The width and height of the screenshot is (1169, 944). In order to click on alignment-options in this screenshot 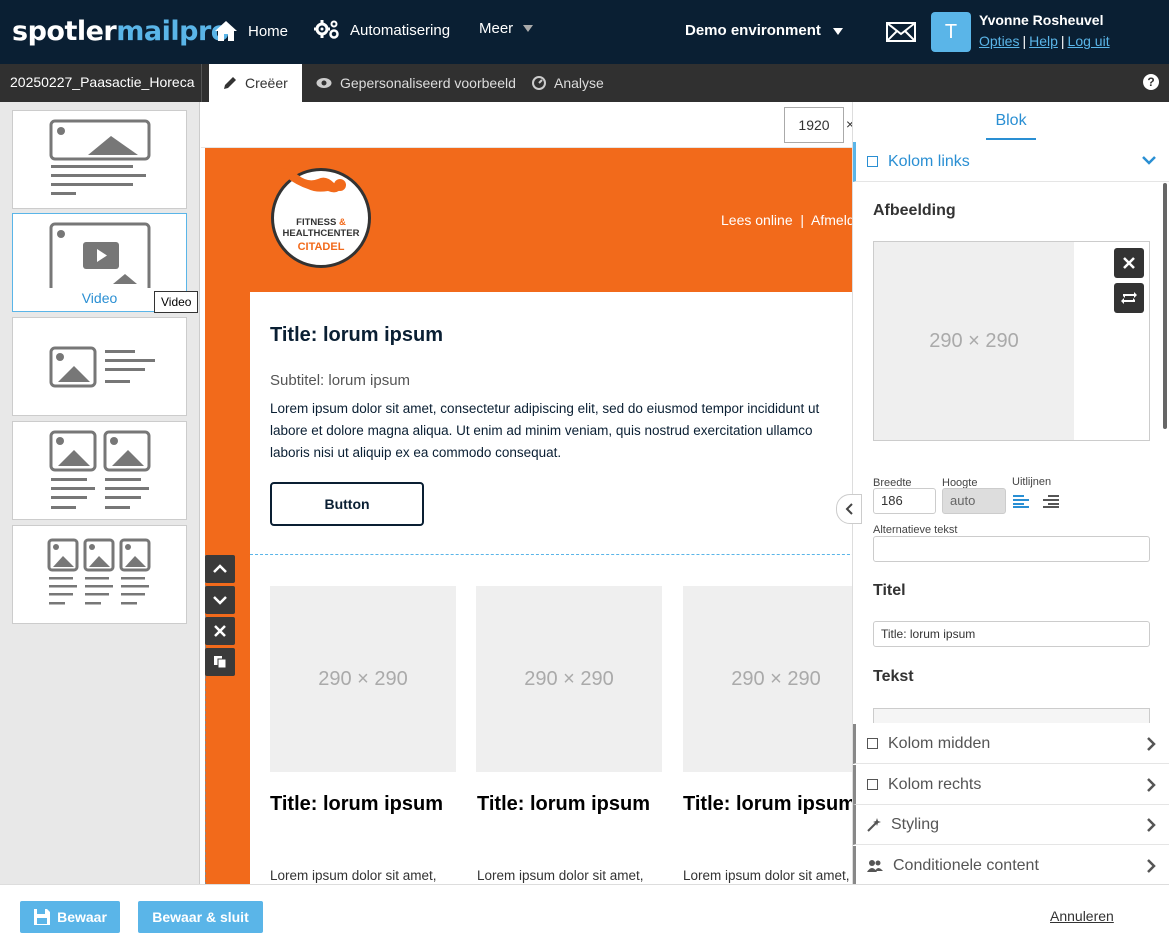, I will do `click(1036, 501)`.